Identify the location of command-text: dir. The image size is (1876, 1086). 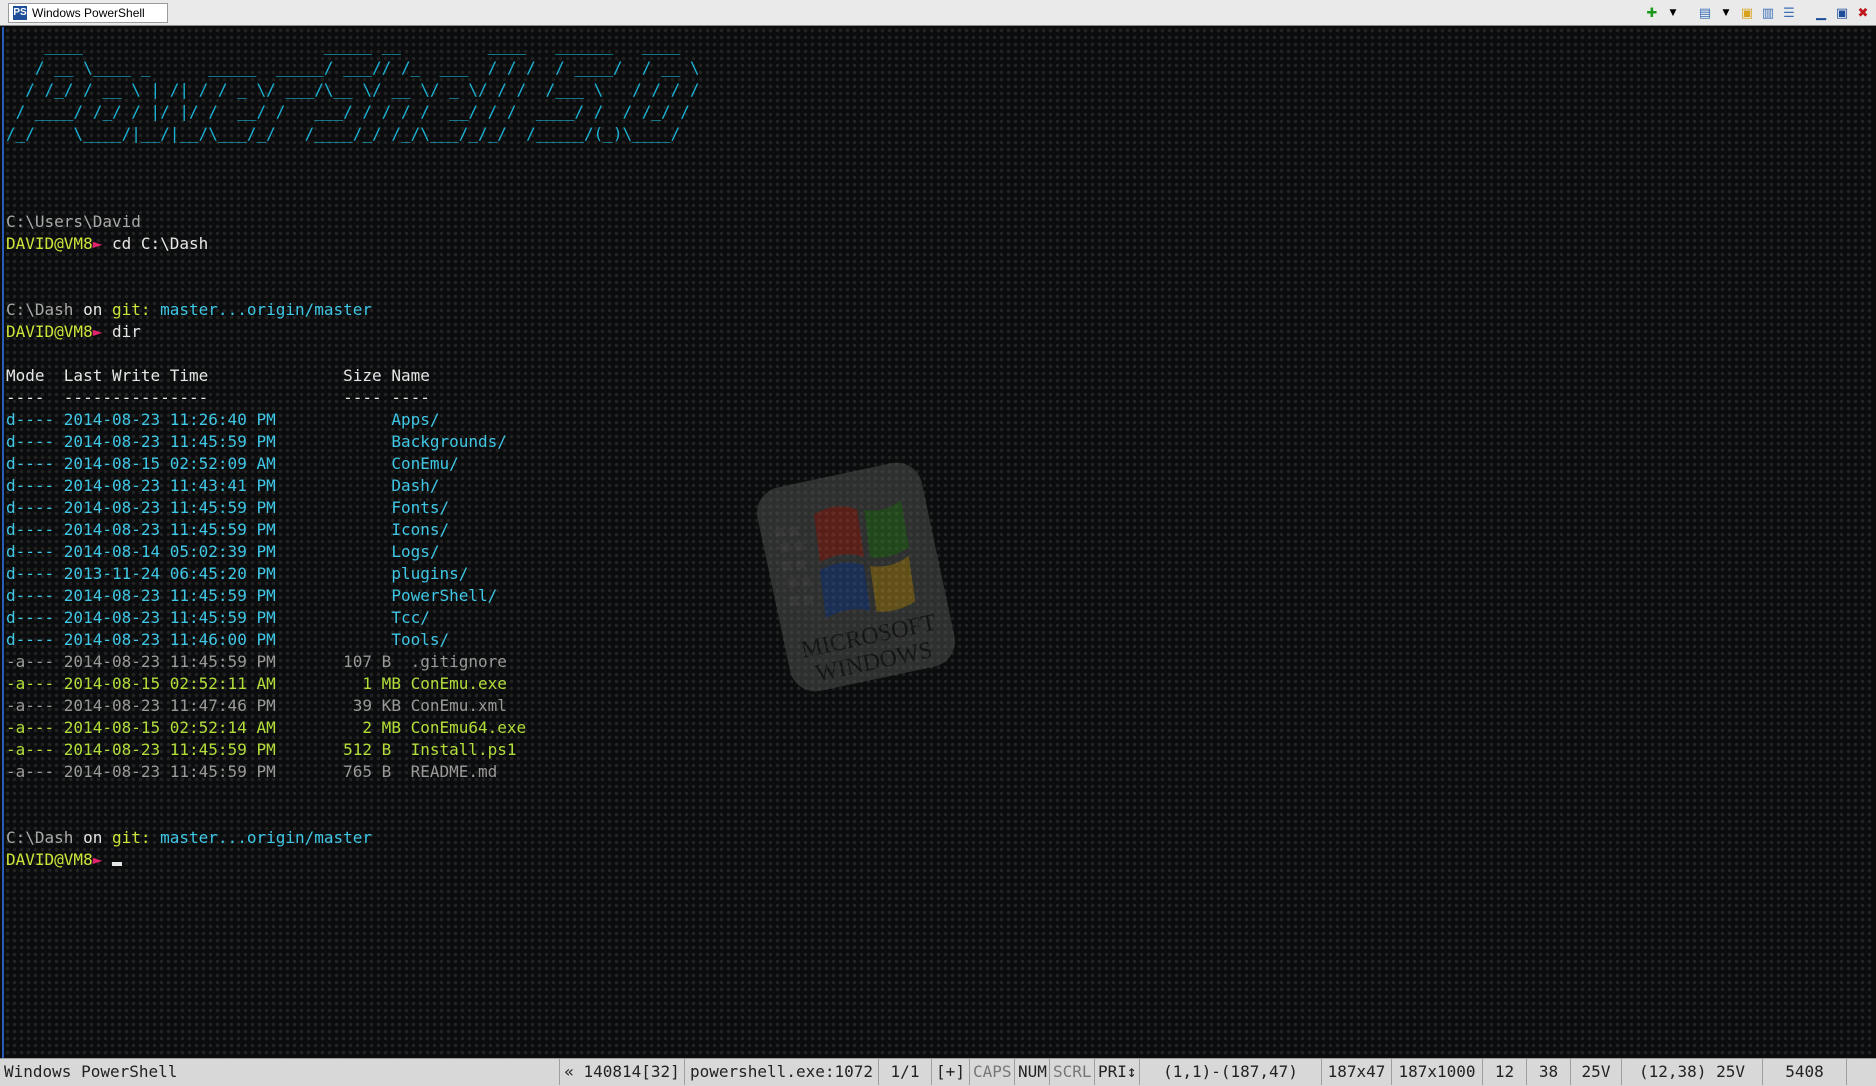
(121, 331).